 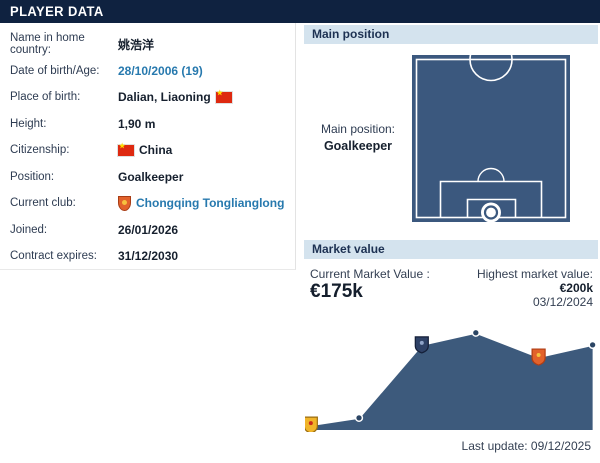 What do you see at coordinates (137, 123) in the screenshot?
I see `row-value: 1,90 m` at bounding box center [137, 123].